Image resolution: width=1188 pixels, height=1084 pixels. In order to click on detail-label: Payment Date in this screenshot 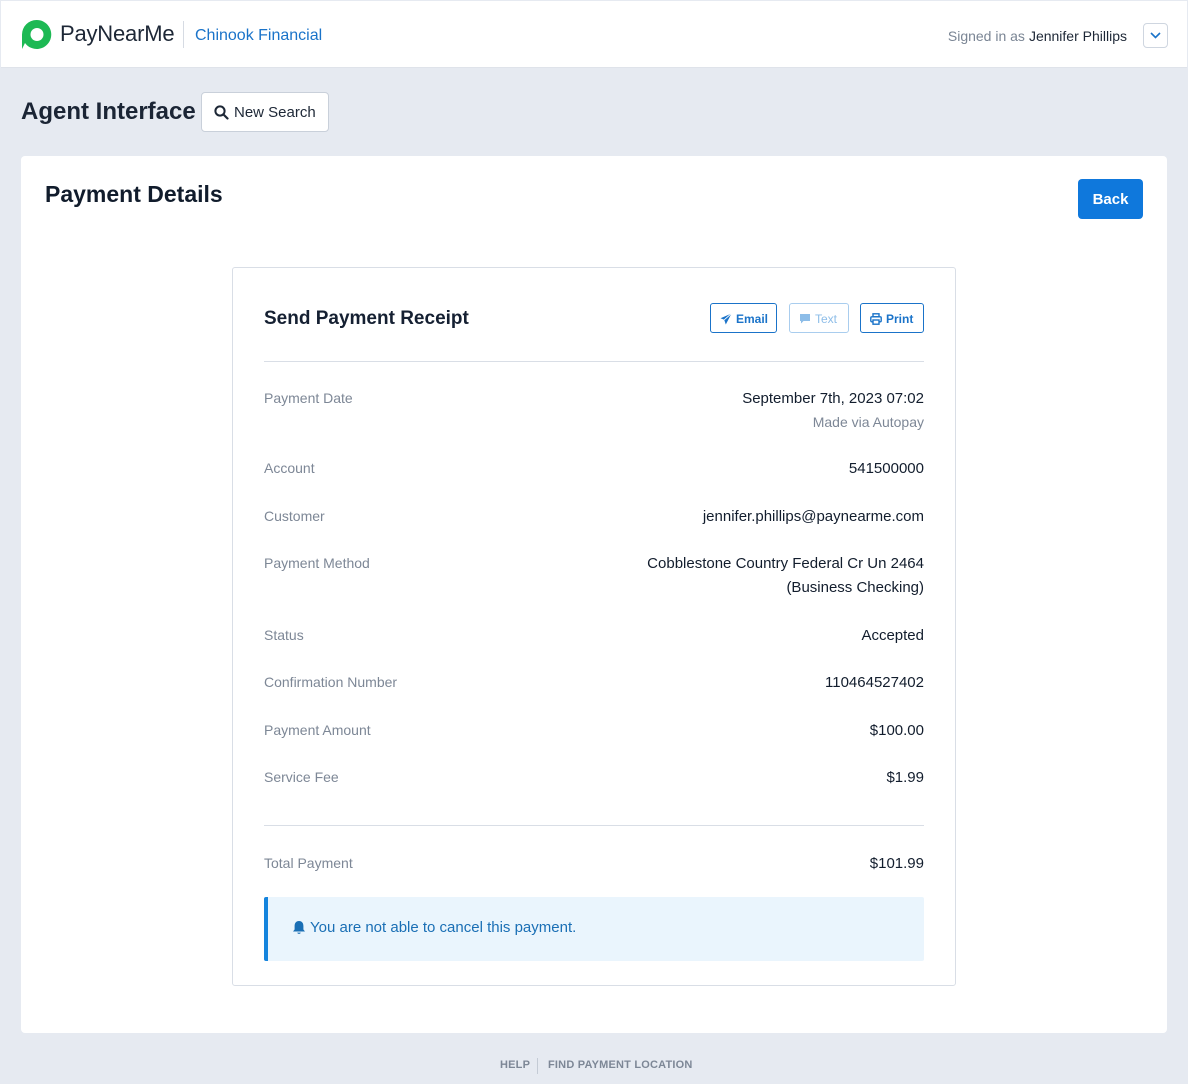, I will do `click(308, 398)`.